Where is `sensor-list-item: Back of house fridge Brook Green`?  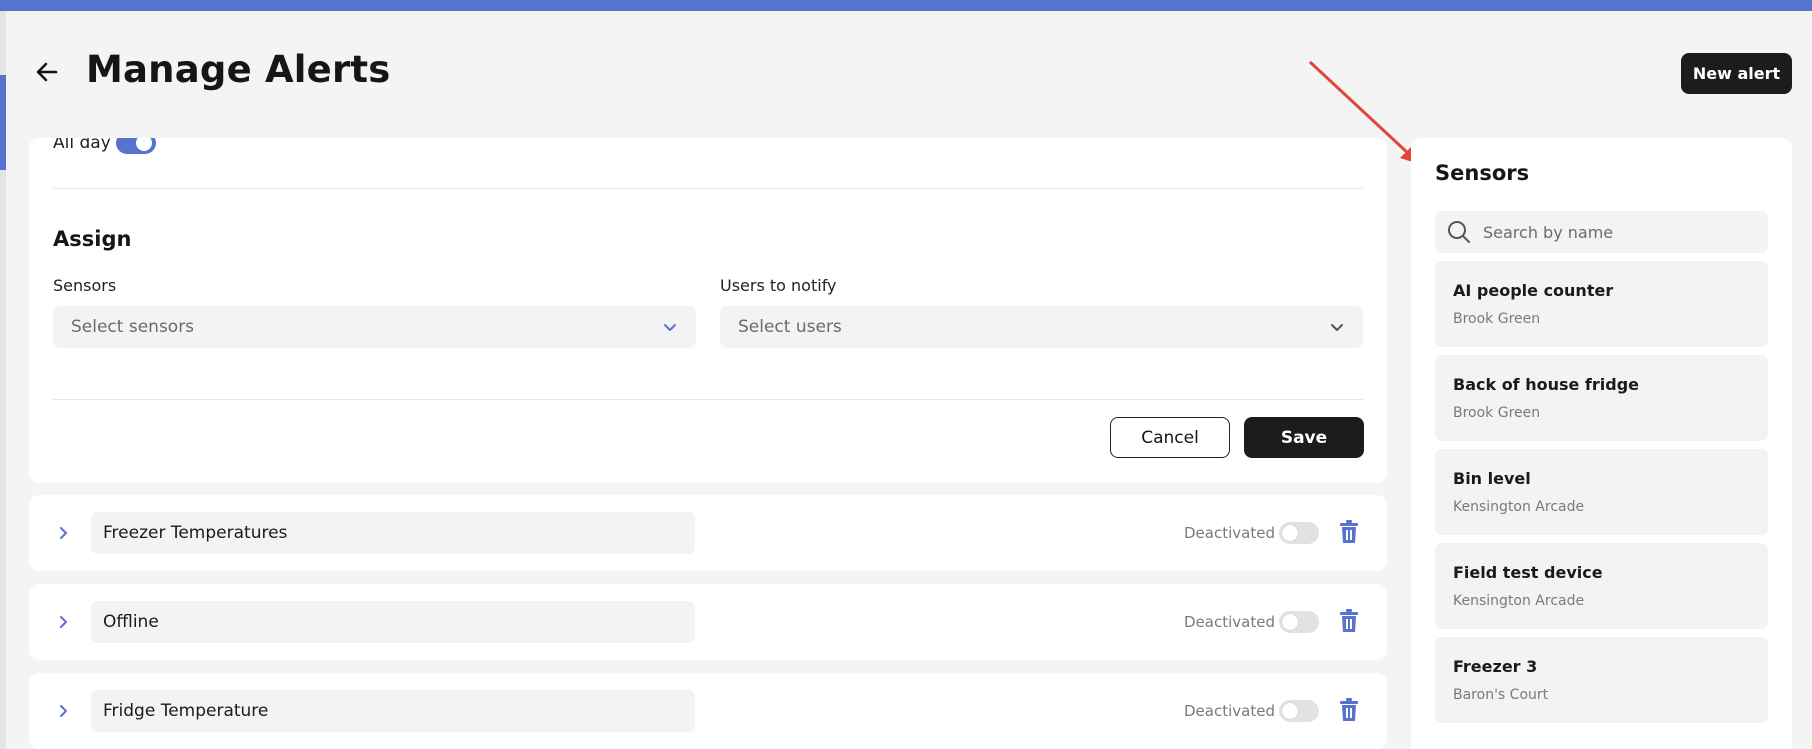
sensor-list-item: Back of house fridge Brook Green is located at coordinates (1601, 398).